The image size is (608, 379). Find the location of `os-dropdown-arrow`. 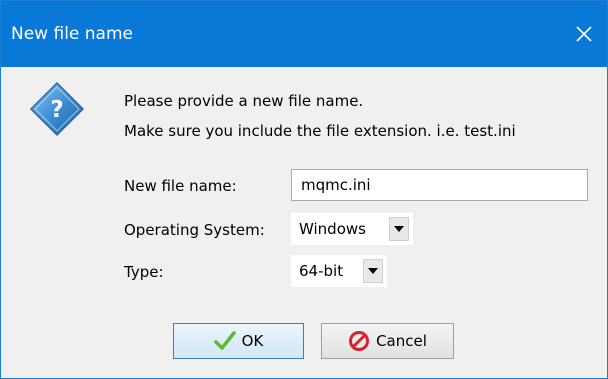

os-dropdown-arrow is located at coordinates (399, 229).